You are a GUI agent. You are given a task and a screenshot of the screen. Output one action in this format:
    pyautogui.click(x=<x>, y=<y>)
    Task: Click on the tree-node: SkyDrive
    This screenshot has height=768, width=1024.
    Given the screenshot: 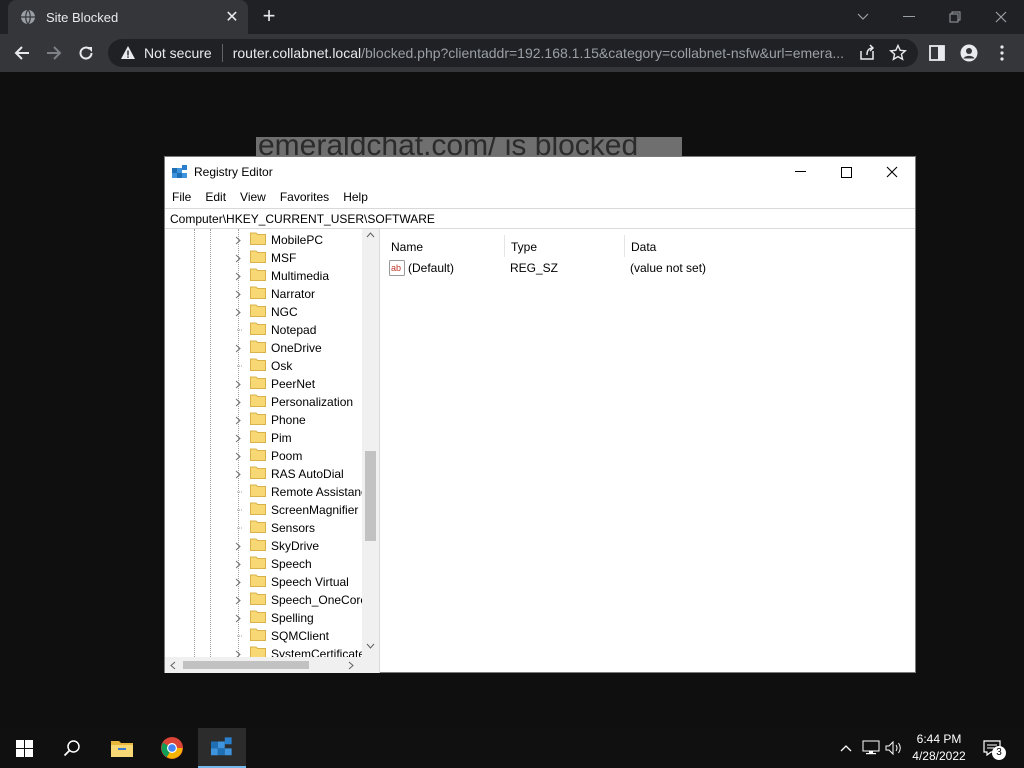 What is the action you would take?
    pyautogui.click(x=301, y=546)
    